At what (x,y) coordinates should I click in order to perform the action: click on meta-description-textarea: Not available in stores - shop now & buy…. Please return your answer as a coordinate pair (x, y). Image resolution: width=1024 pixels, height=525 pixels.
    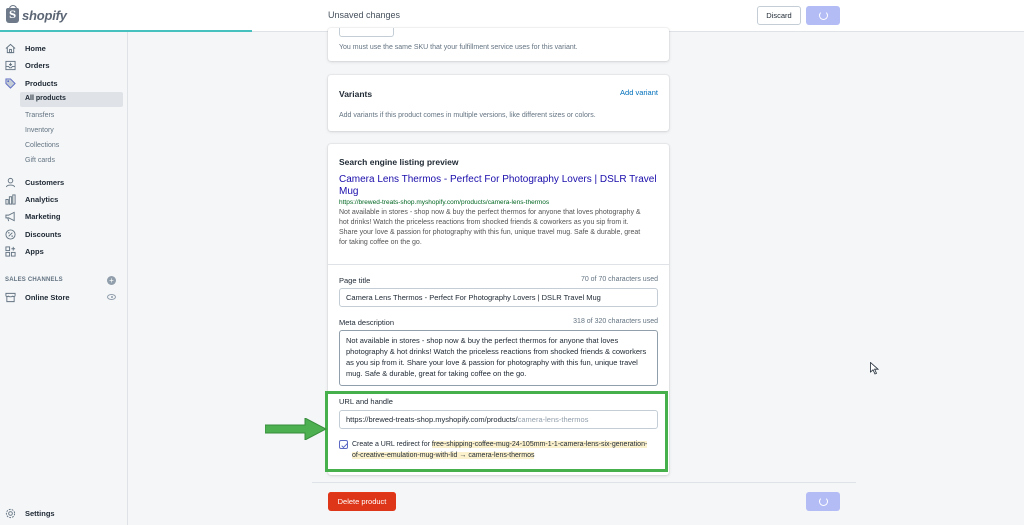
    Looking at the image, I should click on (498, 358).